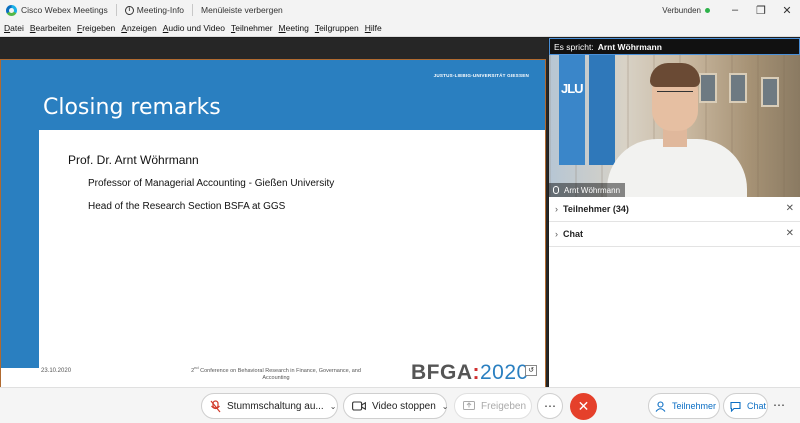 This screenshot has width=800, height=423. I want to click on hide-menu-label: Menüleiste verbergen, so click(242, 10).